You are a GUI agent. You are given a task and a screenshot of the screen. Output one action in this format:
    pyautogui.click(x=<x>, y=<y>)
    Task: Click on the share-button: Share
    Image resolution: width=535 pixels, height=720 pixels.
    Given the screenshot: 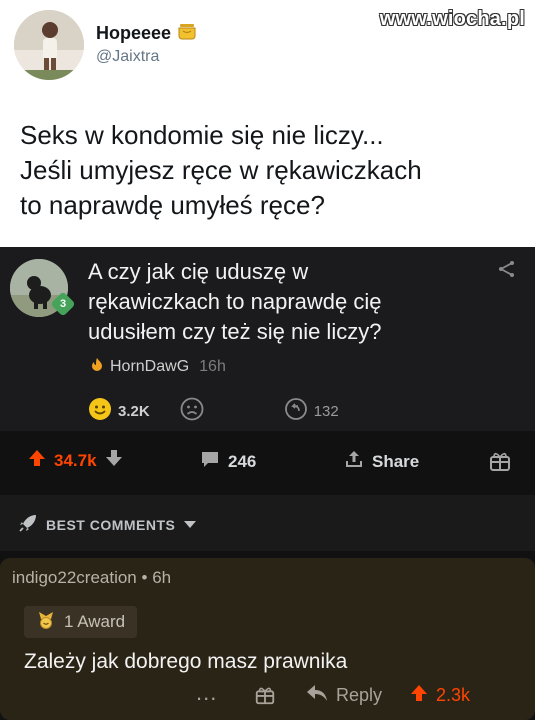 What is the action you would take?
    pyautogui.click(x=381, y=461)
    